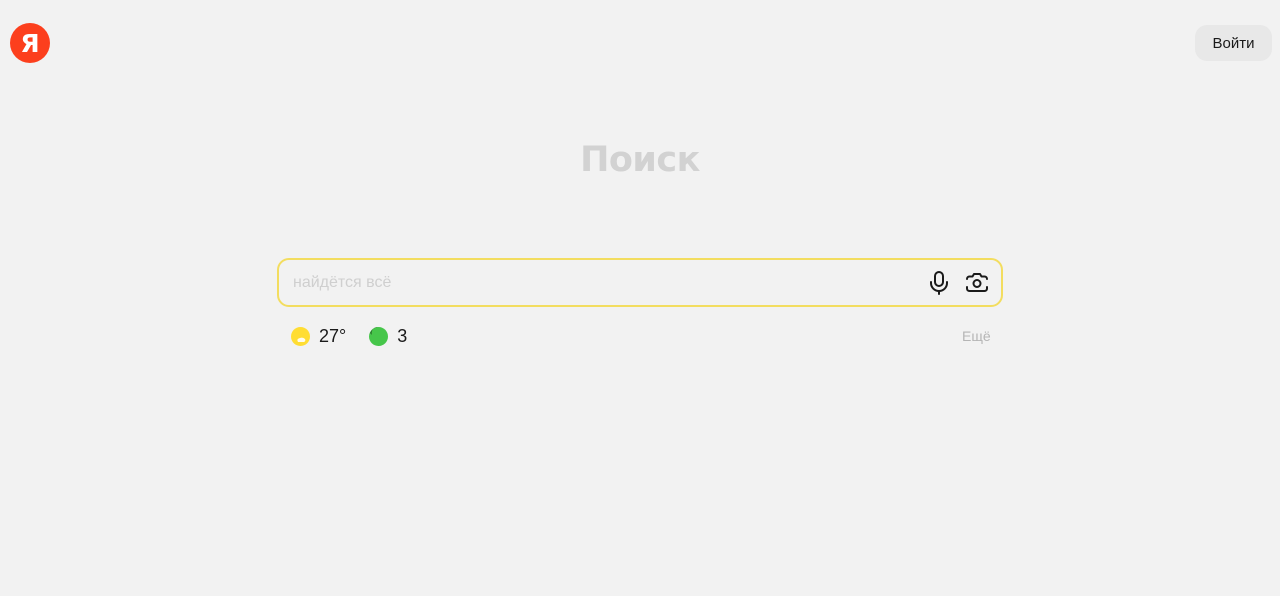  I want to click on traffic-jams-icon, so click(379, 336).